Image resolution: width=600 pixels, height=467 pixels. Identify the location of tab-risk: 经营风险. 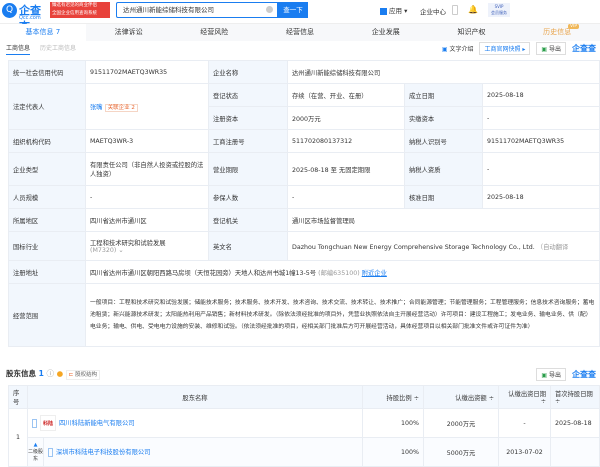
(214, 32).